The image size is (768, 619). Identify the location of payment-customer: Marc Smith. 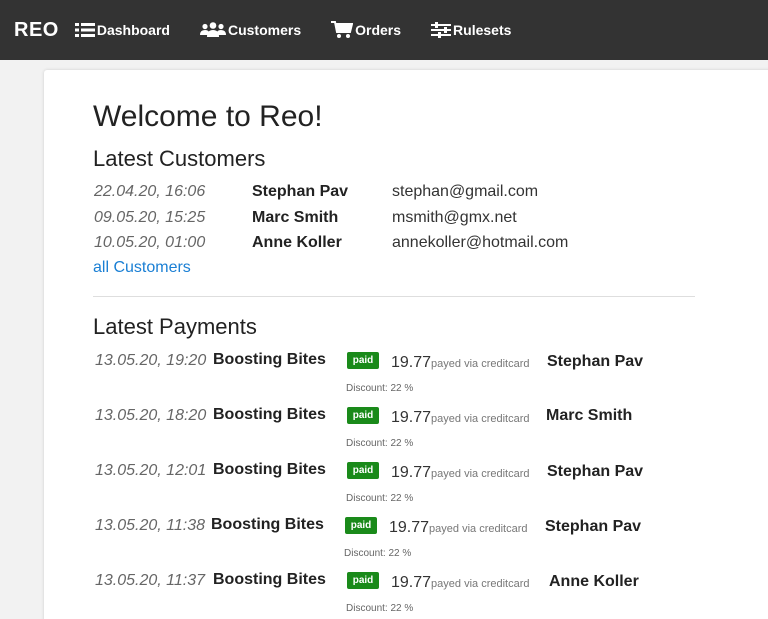
(589, 415).